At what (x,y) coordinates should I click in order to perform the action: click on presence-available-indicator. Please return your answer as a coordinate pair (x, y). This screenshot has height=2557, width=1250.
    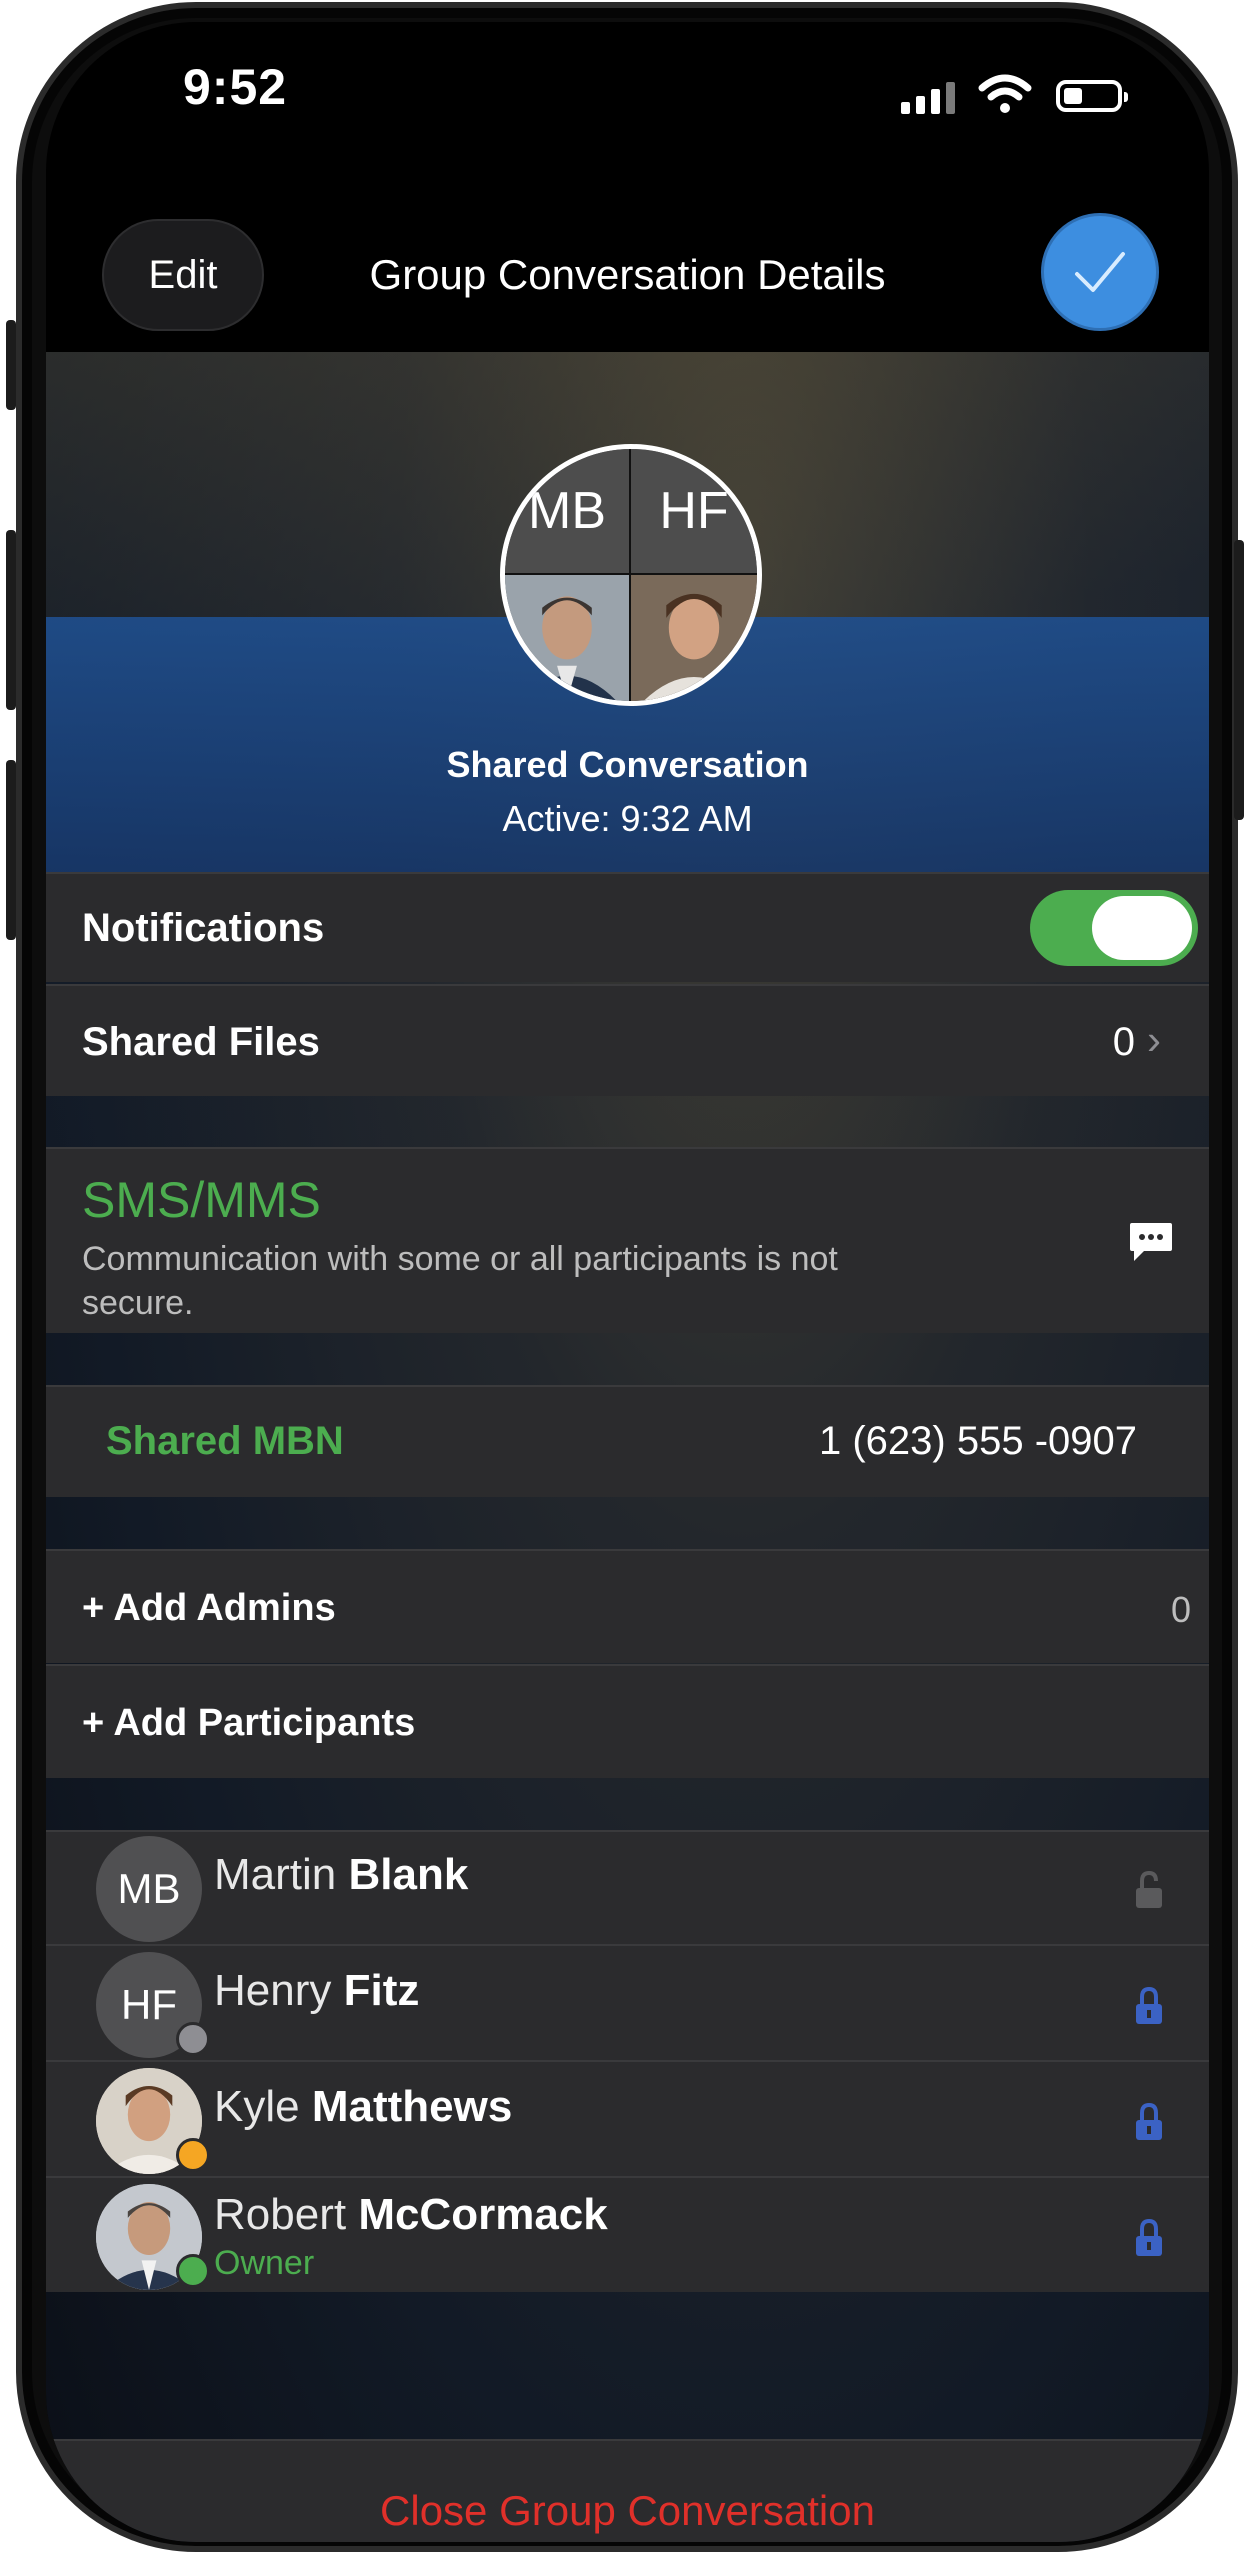
    Looking at the image, I should click on (193, 2271).